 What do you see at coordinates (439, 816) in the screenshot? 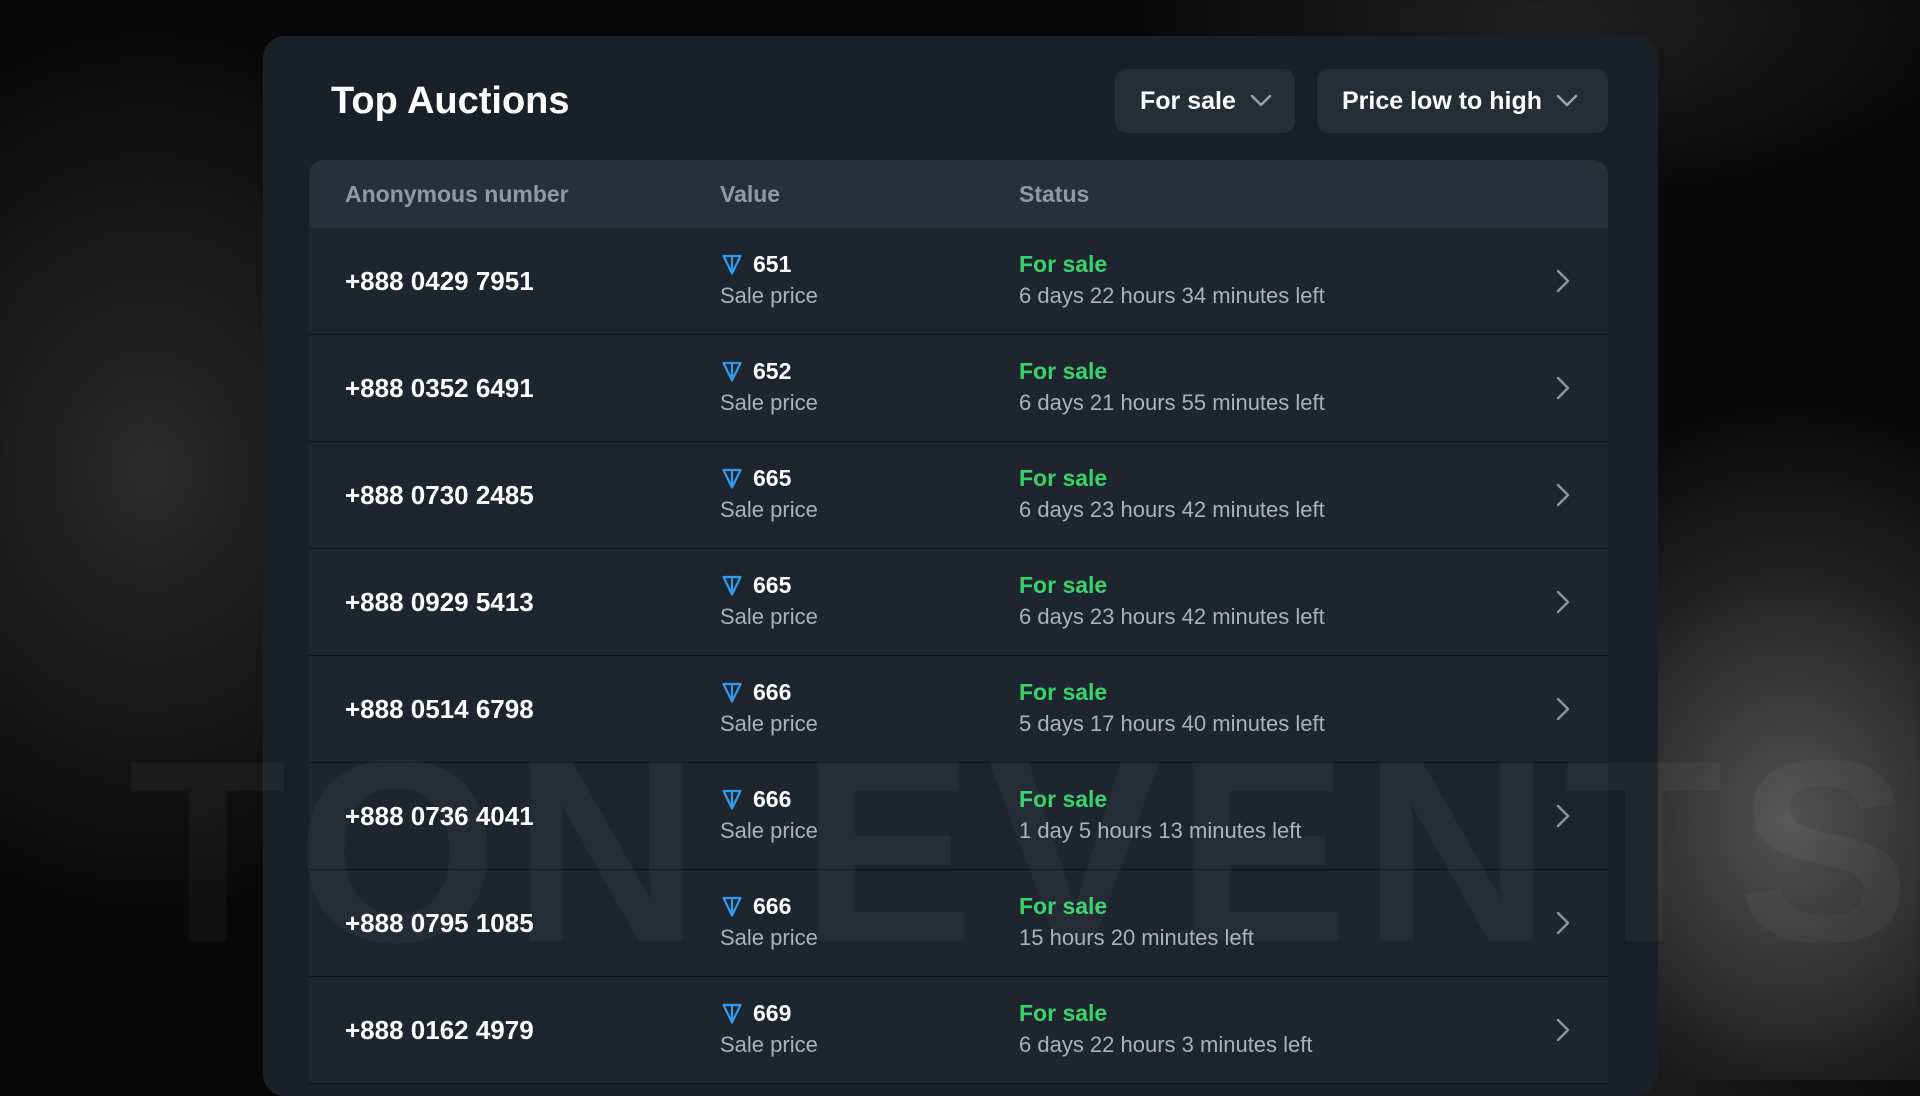
I see `anonymous-number: +888 0736 4041` at bounding box center [439, 816].